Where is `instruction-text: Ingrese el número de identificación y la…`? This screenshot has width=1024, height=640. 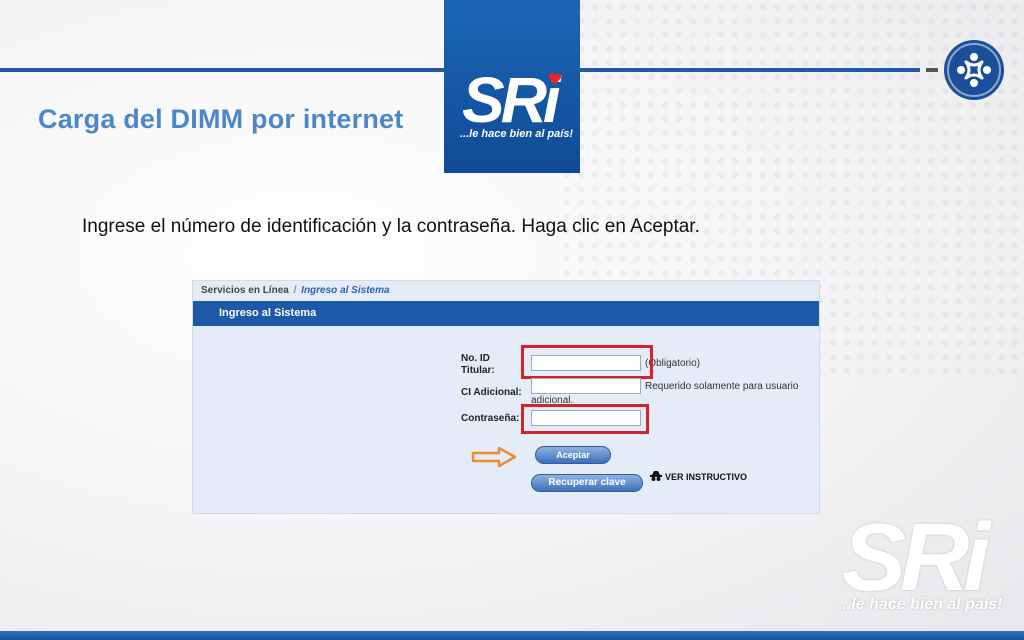
instruction-text: Ingrese el número de identificación y la… is located at coordinates (391, 226).